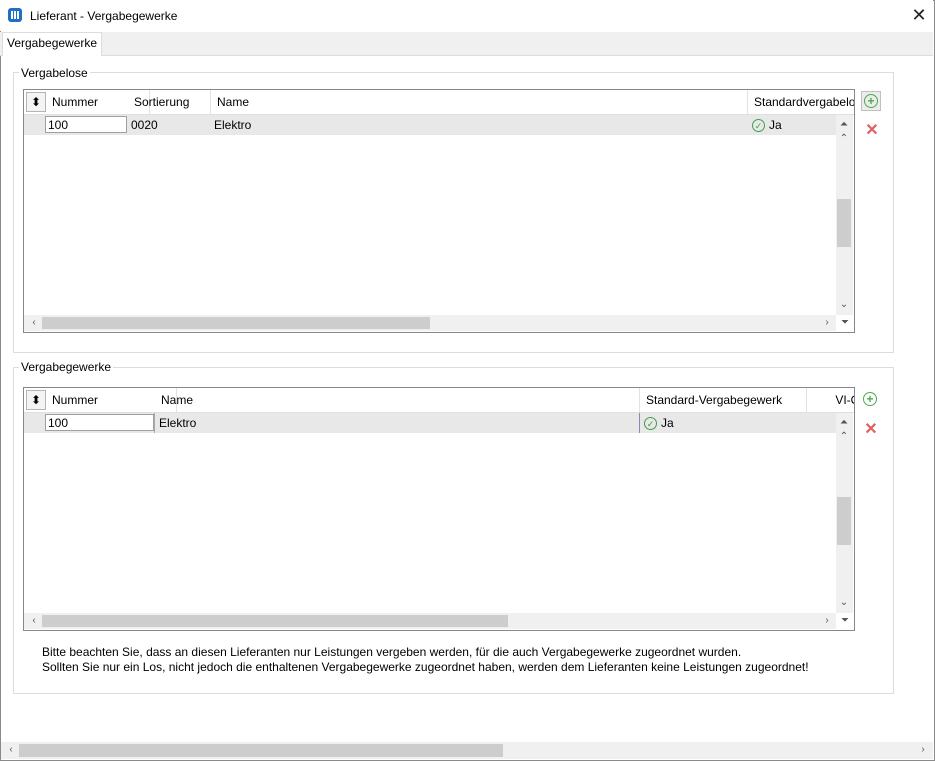  I want to click on delete-gewerk-button: ✕, so click(871, 430).